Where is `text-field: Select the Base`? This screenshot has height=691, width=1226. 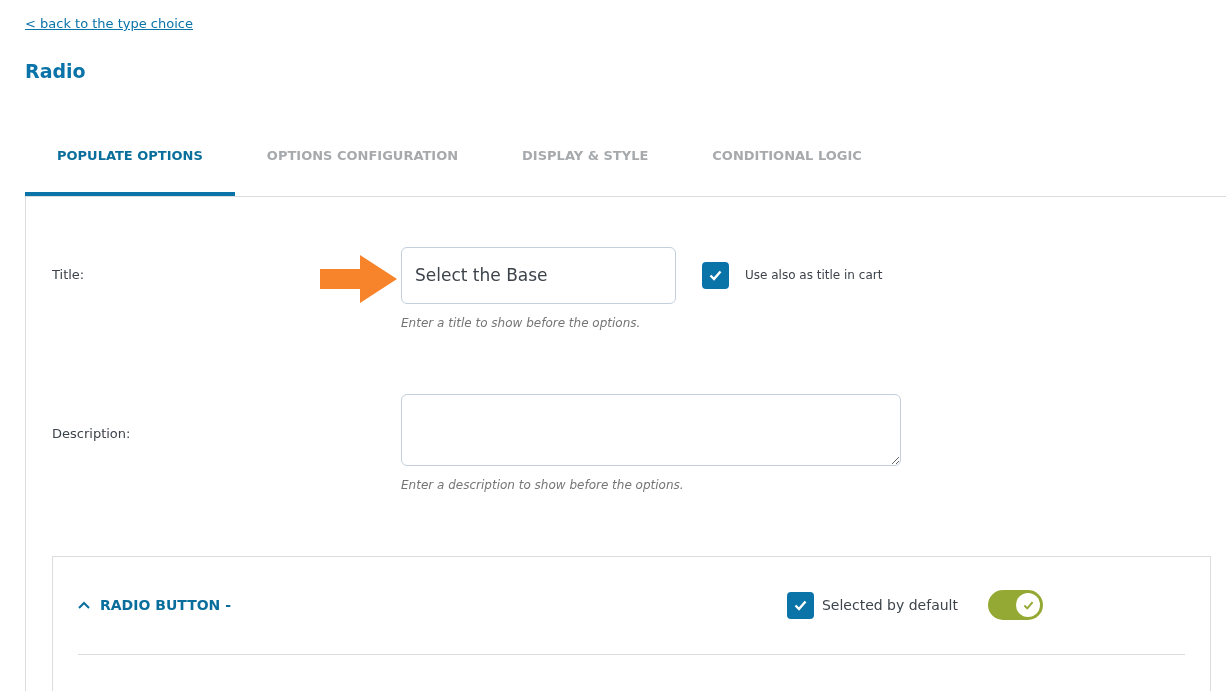
text-field: Select the Base is located at coordinates (538, 275).